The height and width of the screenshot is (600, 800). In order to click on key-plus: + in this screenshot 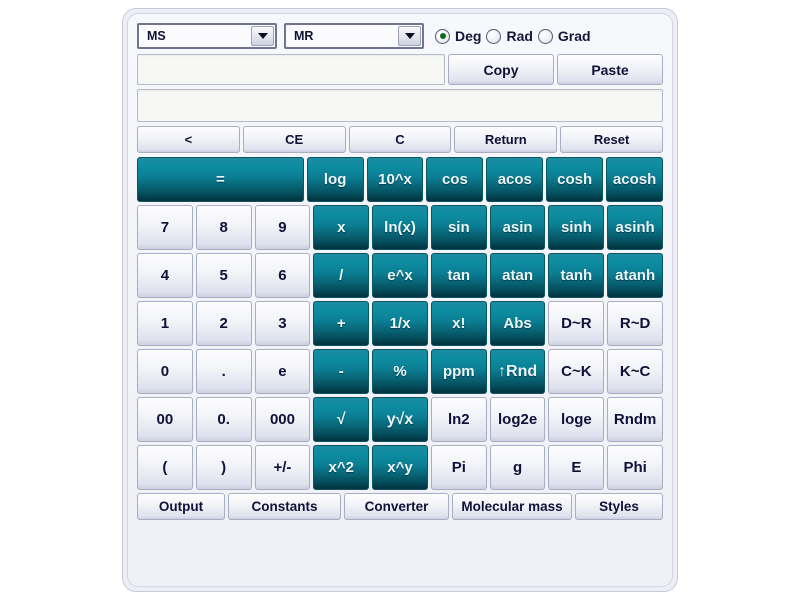, I will do `click(341, 323)`.